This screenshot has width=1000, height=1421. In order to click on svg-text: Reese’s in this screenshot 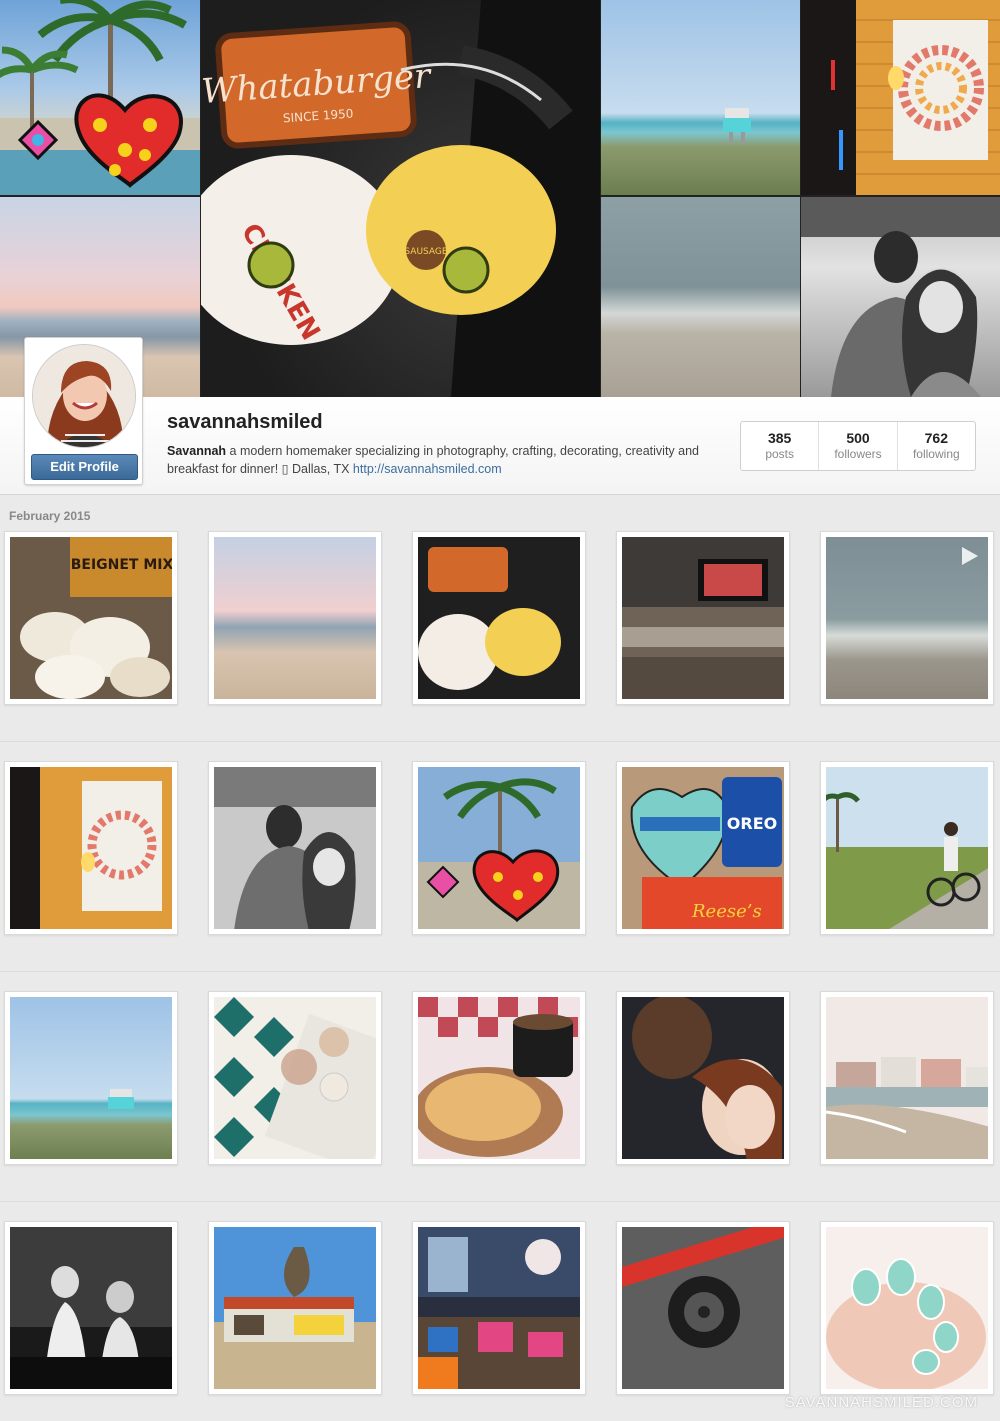, I will do `click(726, 911)`.